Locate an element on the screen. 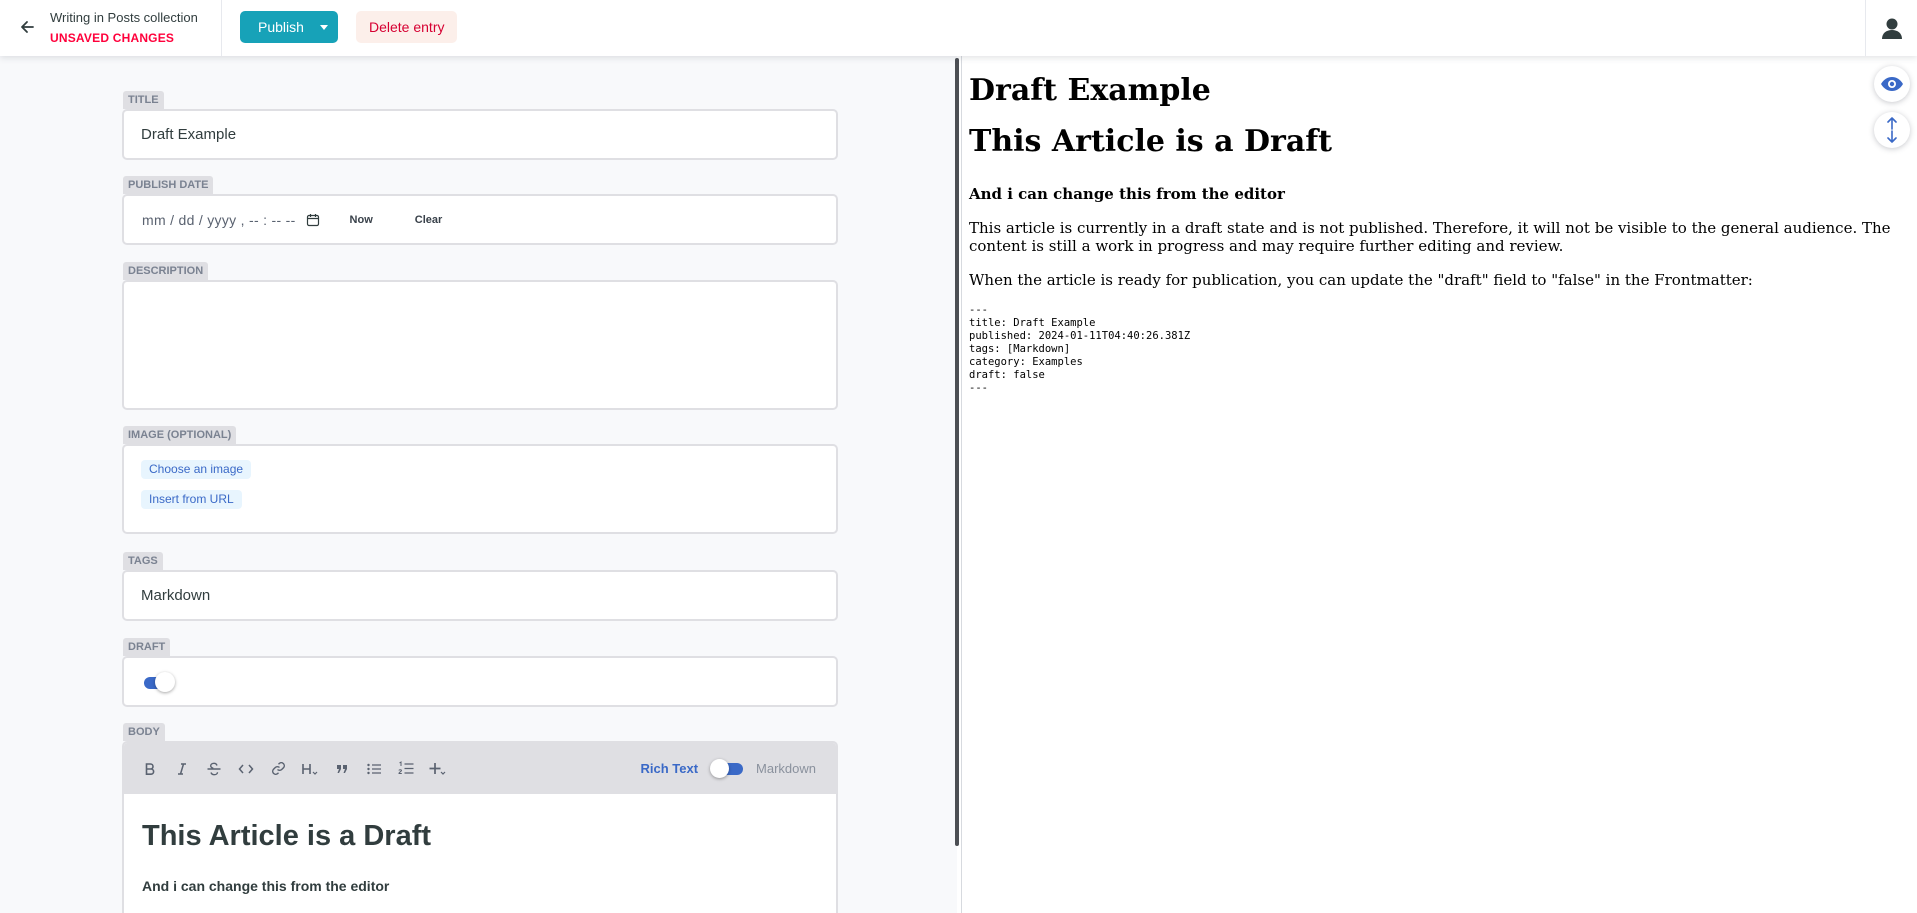  strikethrough-icon is located at coordinates (214, 769).